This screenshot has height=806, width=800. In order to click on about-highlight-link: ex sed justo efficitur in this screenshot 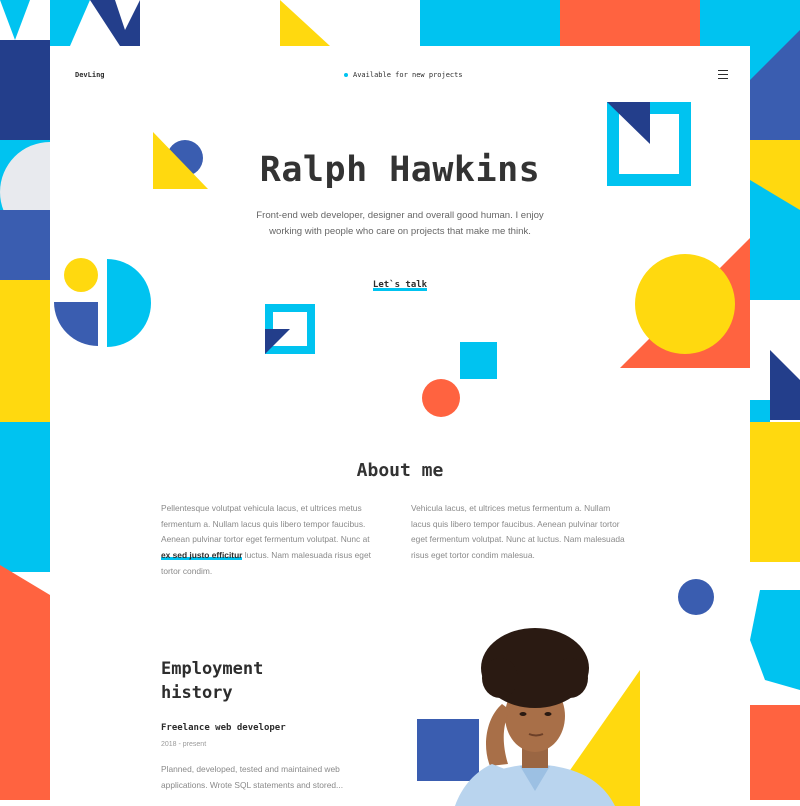, I will do `click(202, 555)`.